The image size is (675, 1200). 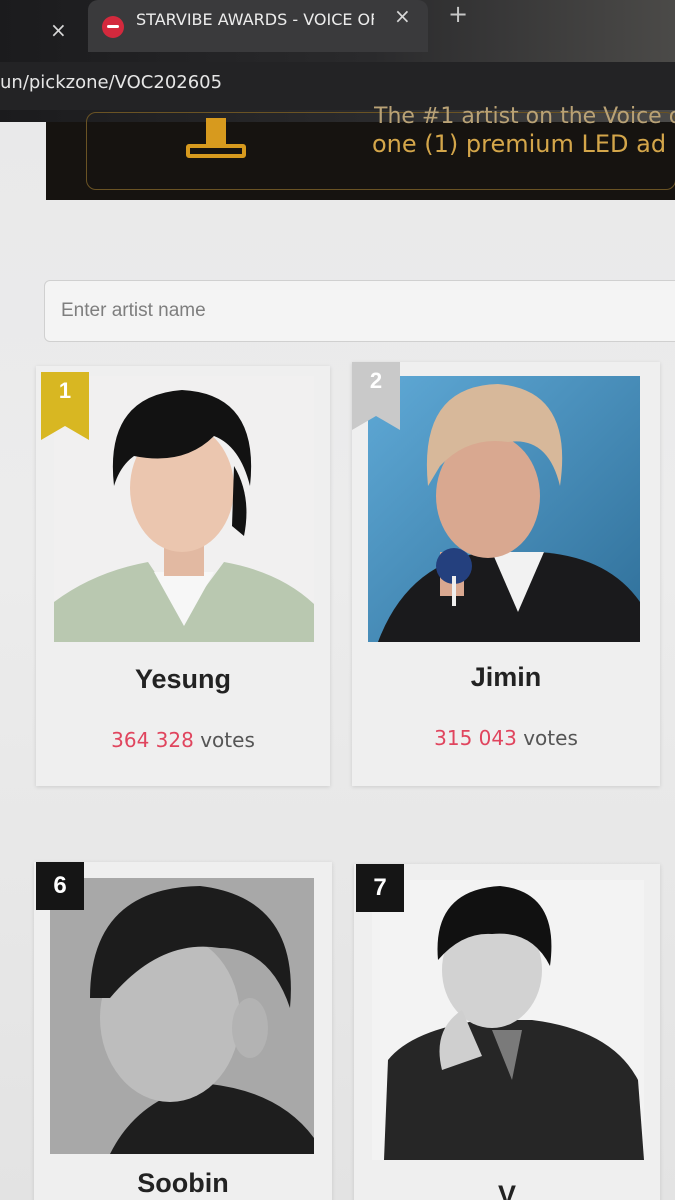 I want to click on rank-badge: 7, so click(x=380, y=888).